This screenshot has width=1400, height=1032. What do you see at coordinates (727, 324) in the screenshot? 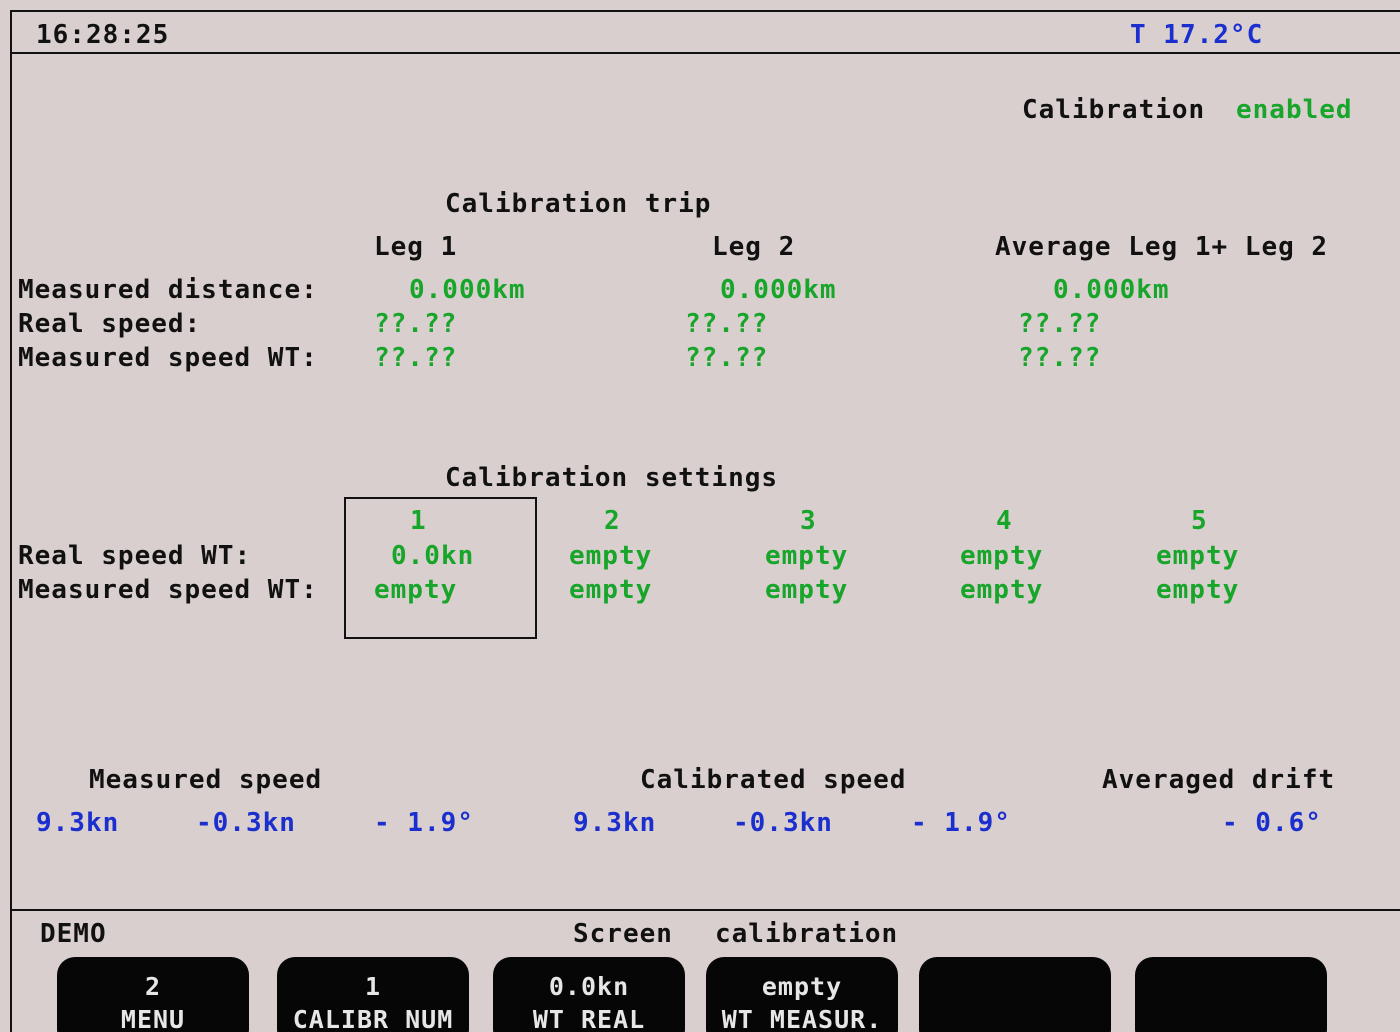
I see `trip-real-speed-leg2: ??.??` at bounding box center [727, 324].